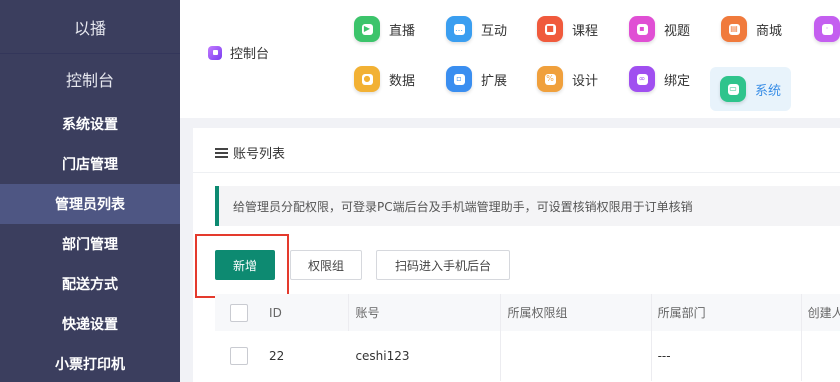 The width and height of the screenshot is (840, 382). What do you see at coordinates (751, 89) in the screenshot?
I see `nav-item-system: ▭ 系统` at bounding box center [751, 89].